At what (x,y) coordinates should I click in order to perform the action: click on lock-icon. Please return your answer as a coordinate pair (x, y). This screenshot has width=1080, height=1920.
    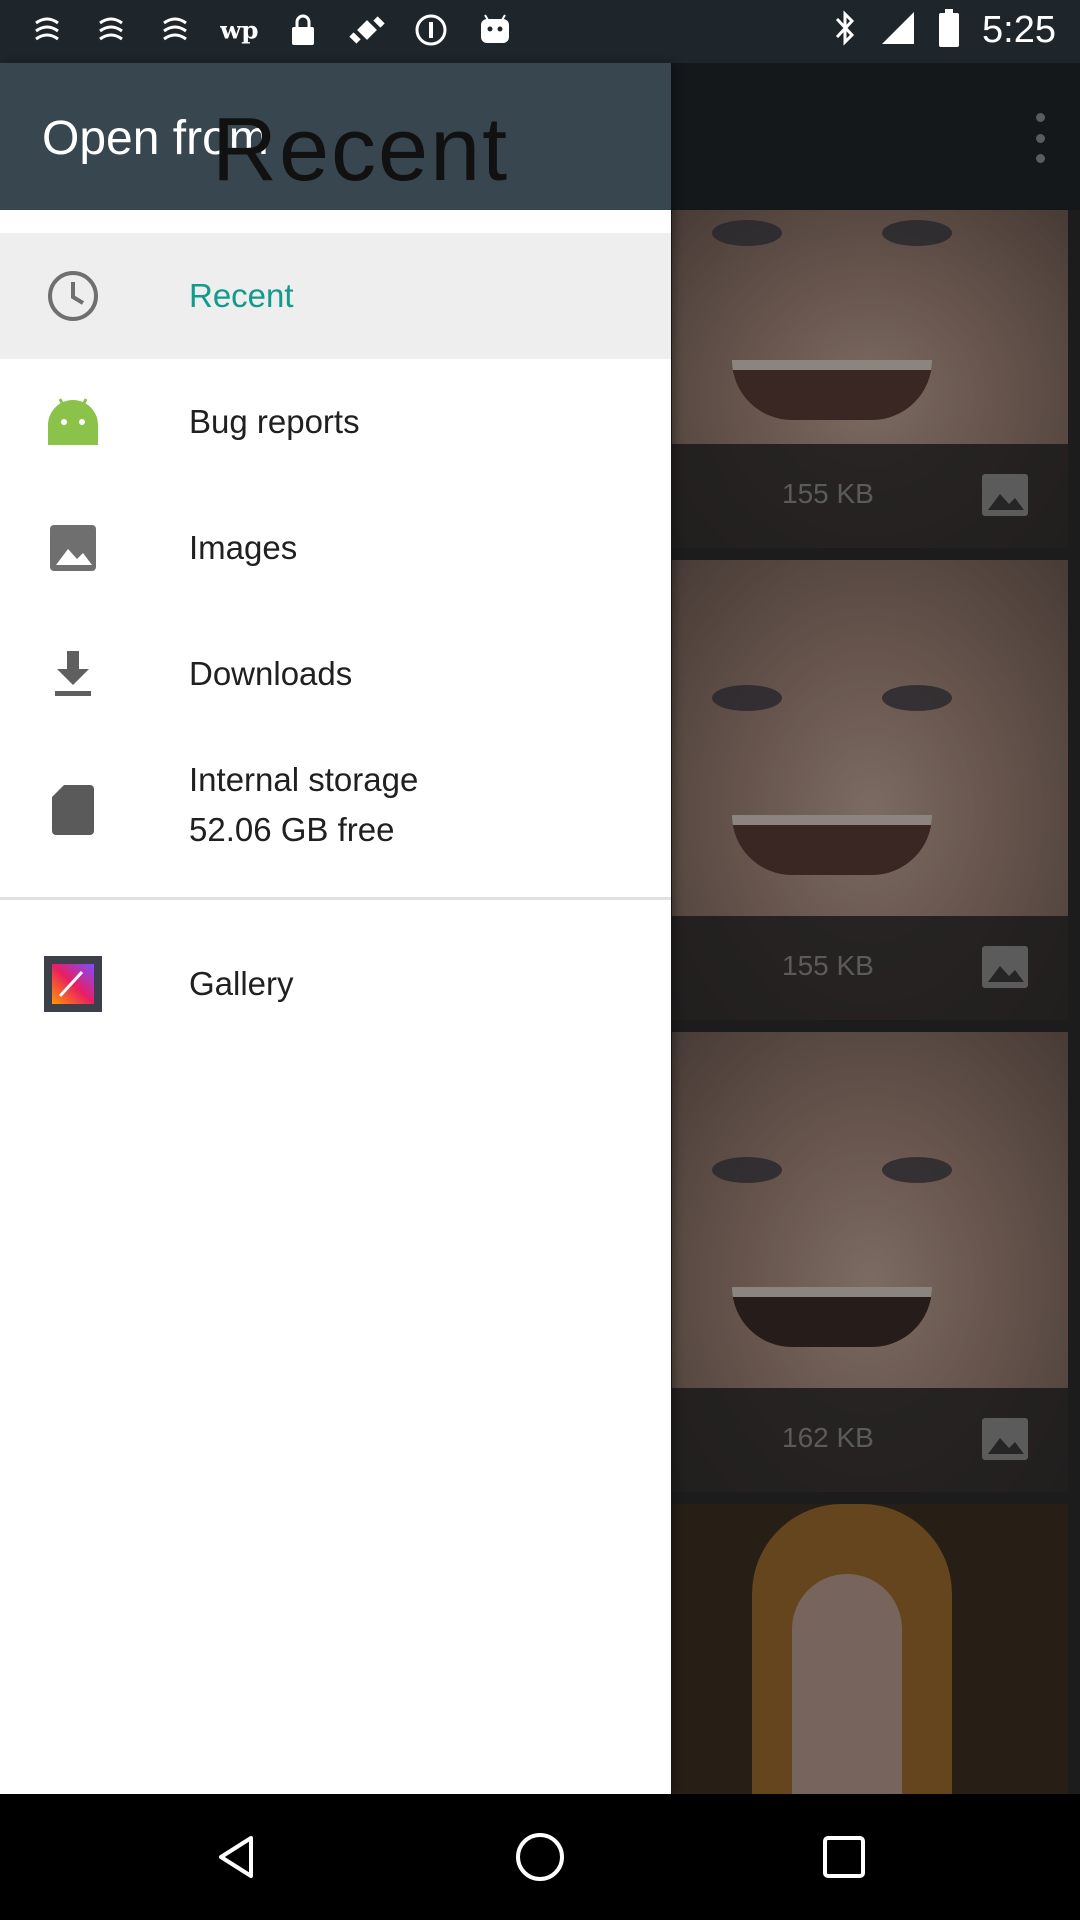
    Looking at the image, I should click on (303, 30).